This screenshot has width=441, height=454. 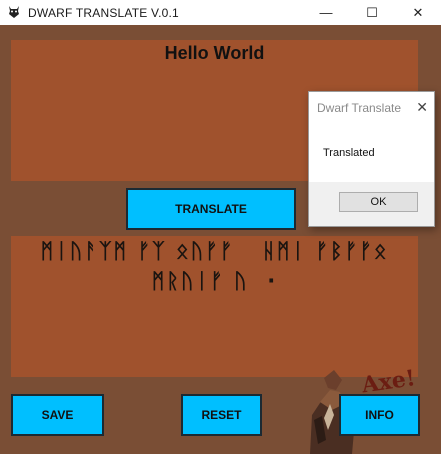 What do you see at coordinates (14, 12) in the screenshot?
I see `dwarf-app-icon` at bounding box center [14, 12].